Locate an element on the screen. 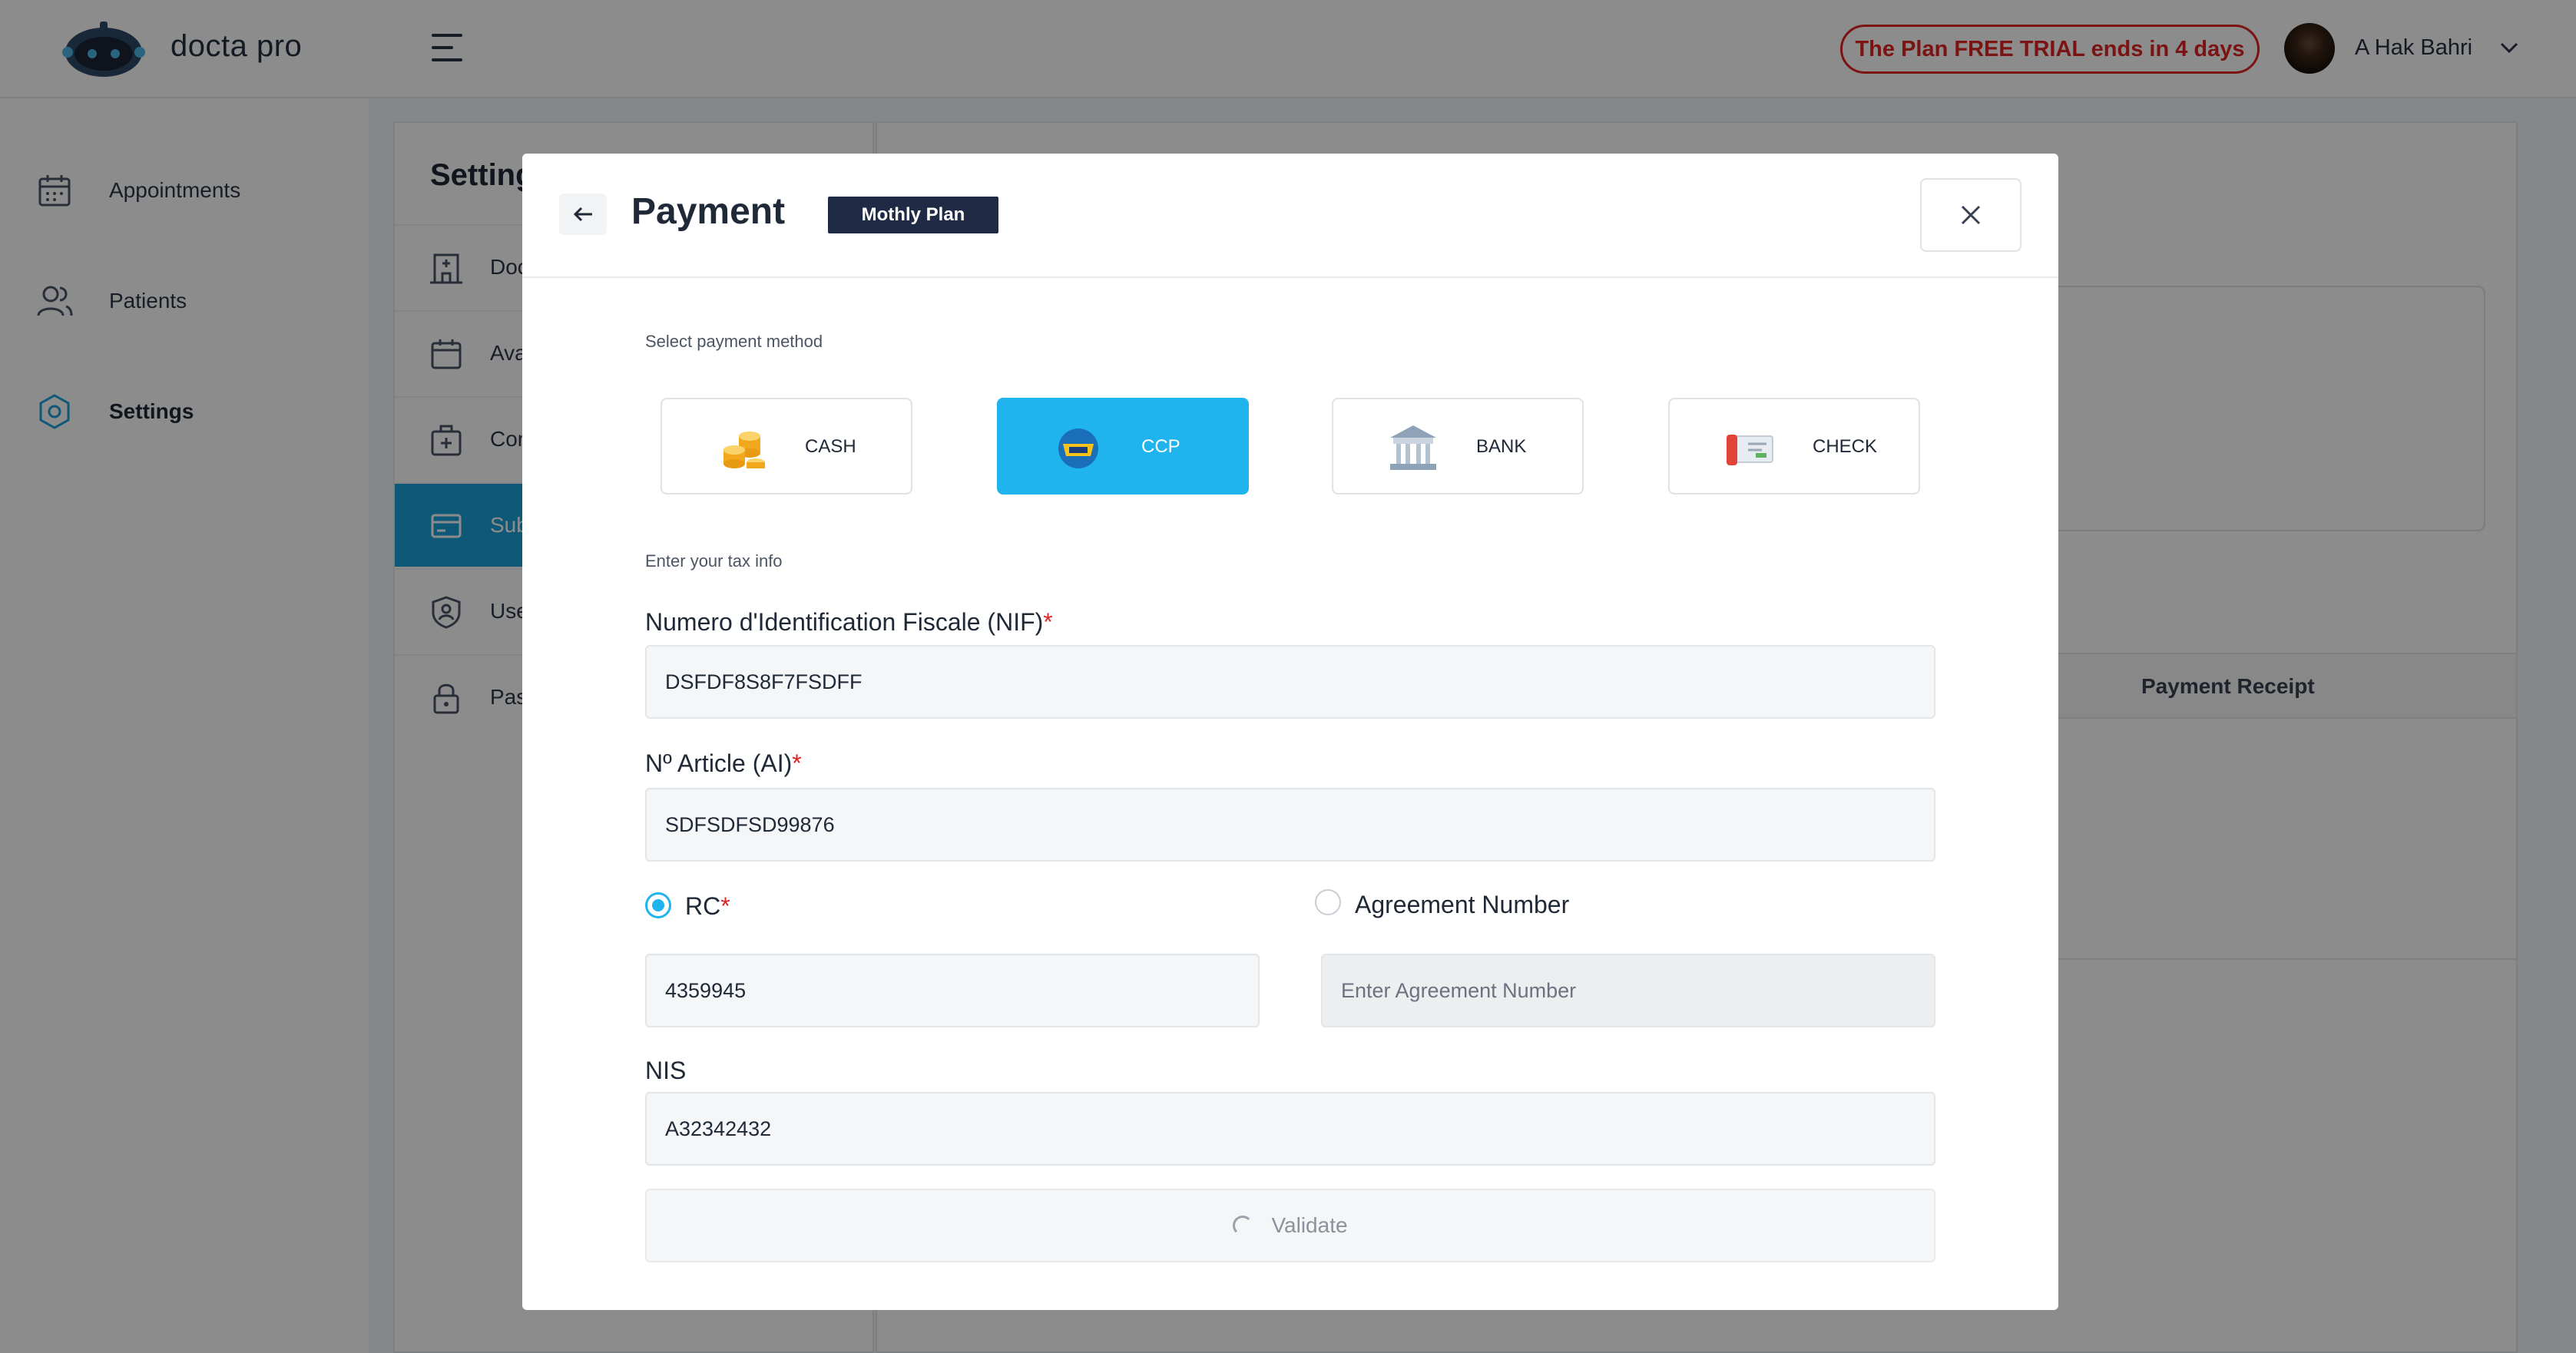 This screenshot has width=2576, height=1353. agreement-label: Agreement Number is located at coordinates (1462, 904).